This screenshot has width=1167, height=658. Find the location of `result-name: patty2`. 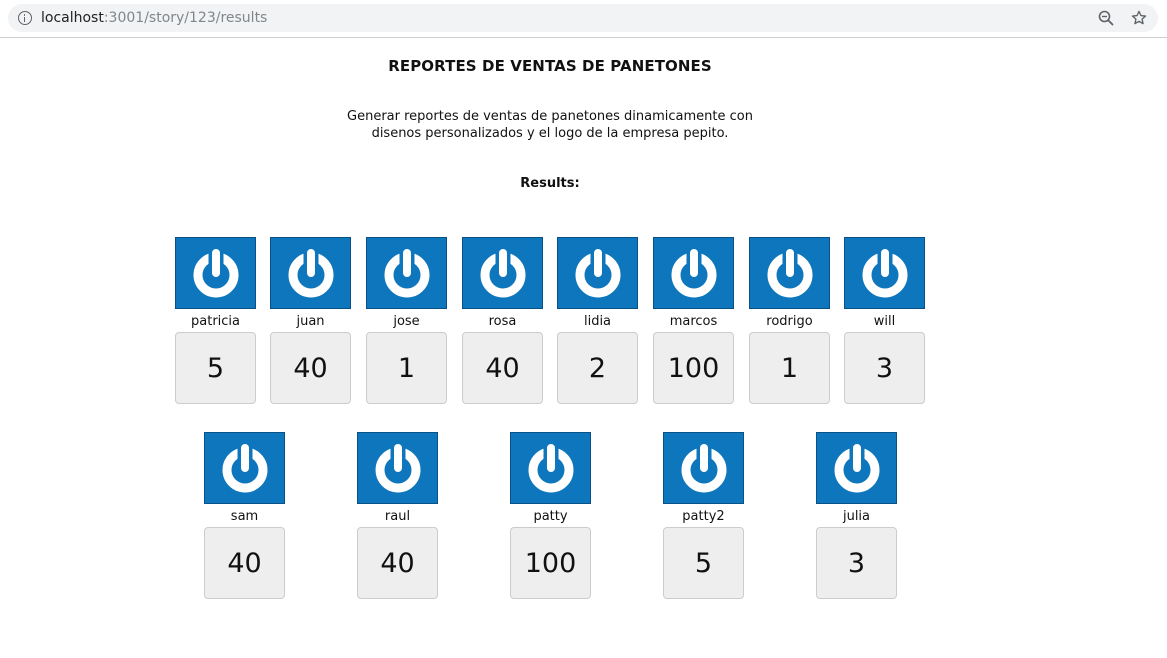

result-name: patty2 is located at coordinates (703, 516).